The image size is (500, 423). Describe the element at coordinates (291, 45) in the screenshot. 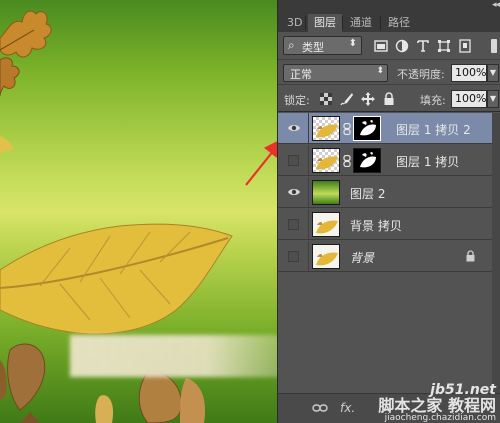

I see `search-icon: ⌕` at that location.